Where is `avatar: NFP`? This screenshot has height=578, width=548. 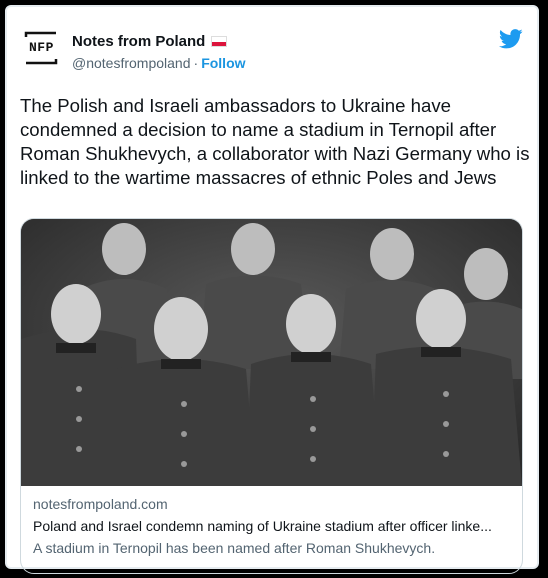
avatar: NFP is located at coordinates (41, 48).